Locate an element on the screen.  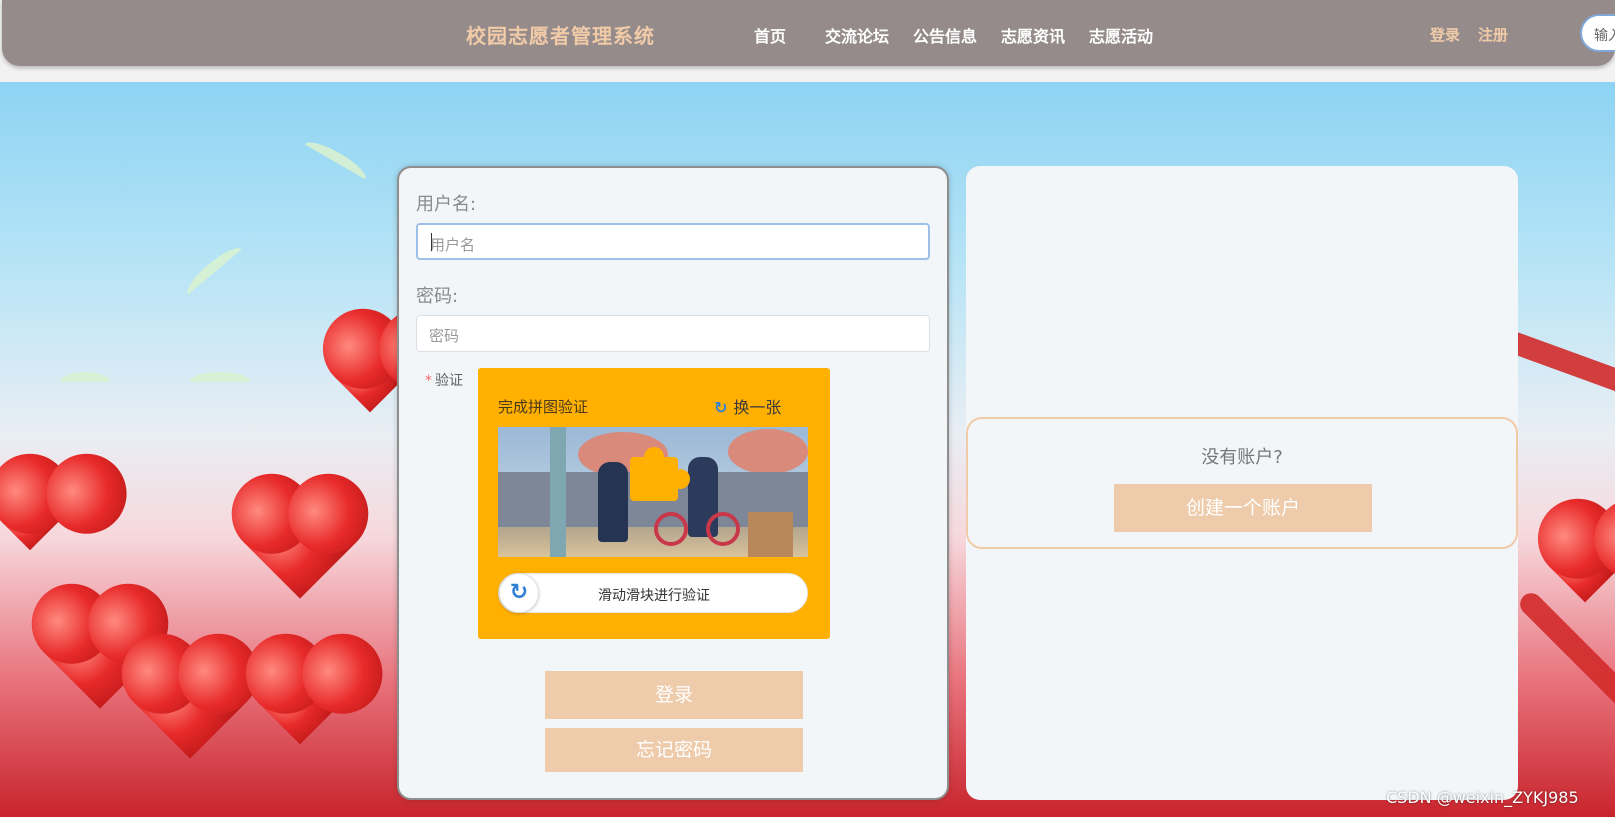
signup-panel: 没有账户? 创建一个账户 is located at coordinates (1242, 483).